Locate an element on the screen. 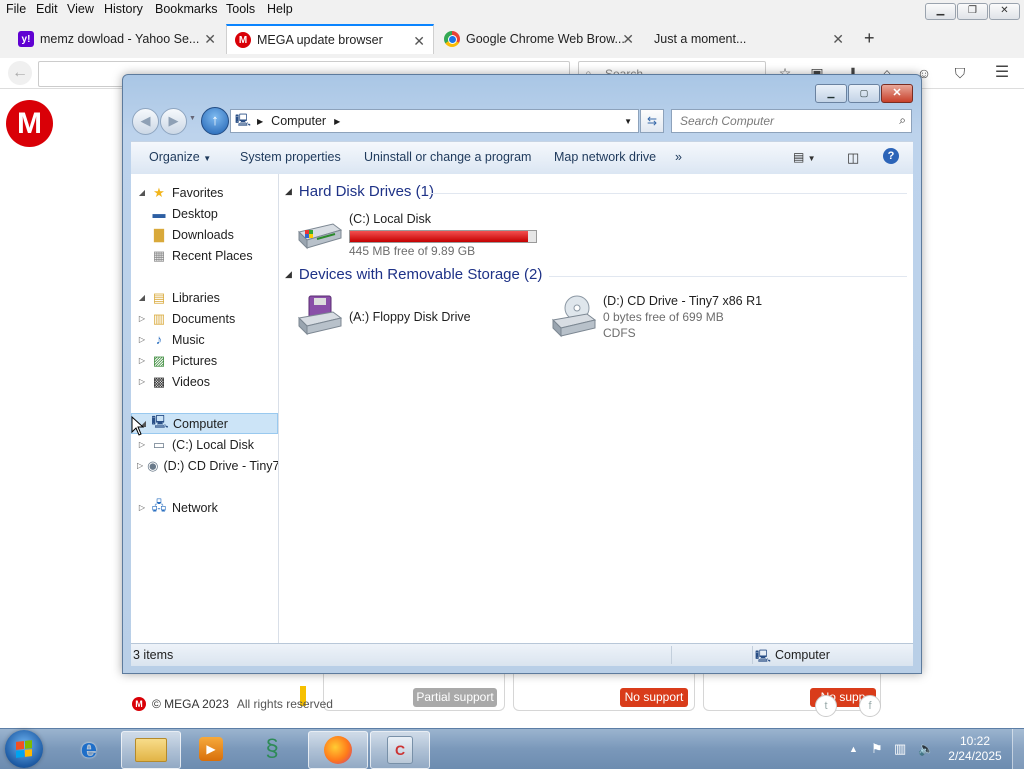 This screenshot has height=769, width=1024. nav-music: ▷ ♪ Music is located at coordinates (204, 339).